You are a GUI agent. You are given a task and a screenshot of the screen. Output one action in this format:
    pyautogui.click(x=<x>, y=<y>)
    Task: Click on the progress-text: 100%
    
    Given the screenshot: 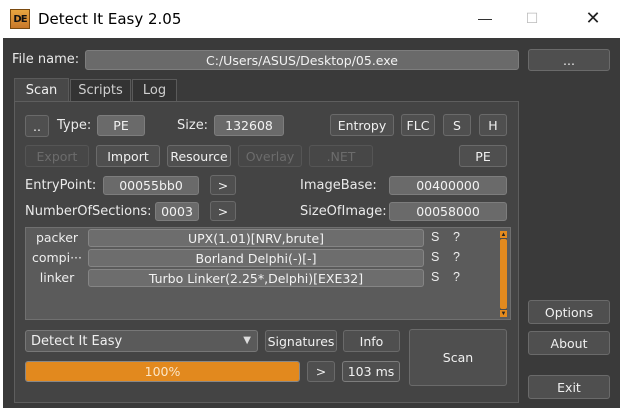 What is the action you would take?
    pyautogui.click(x=162, y=371)
    